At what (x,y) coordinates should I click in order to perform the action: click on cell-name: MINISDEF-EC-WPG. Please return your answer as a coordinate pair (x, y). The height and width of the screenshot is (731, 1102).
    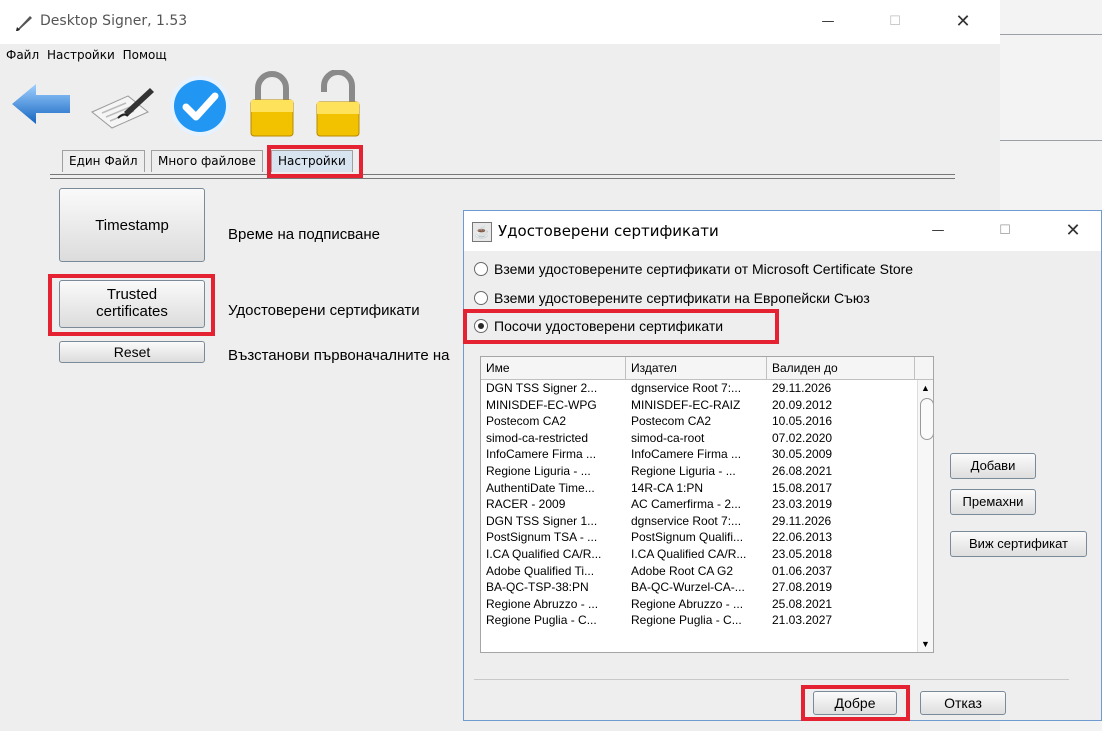
    Looking at the image, I should click on (541, 404).